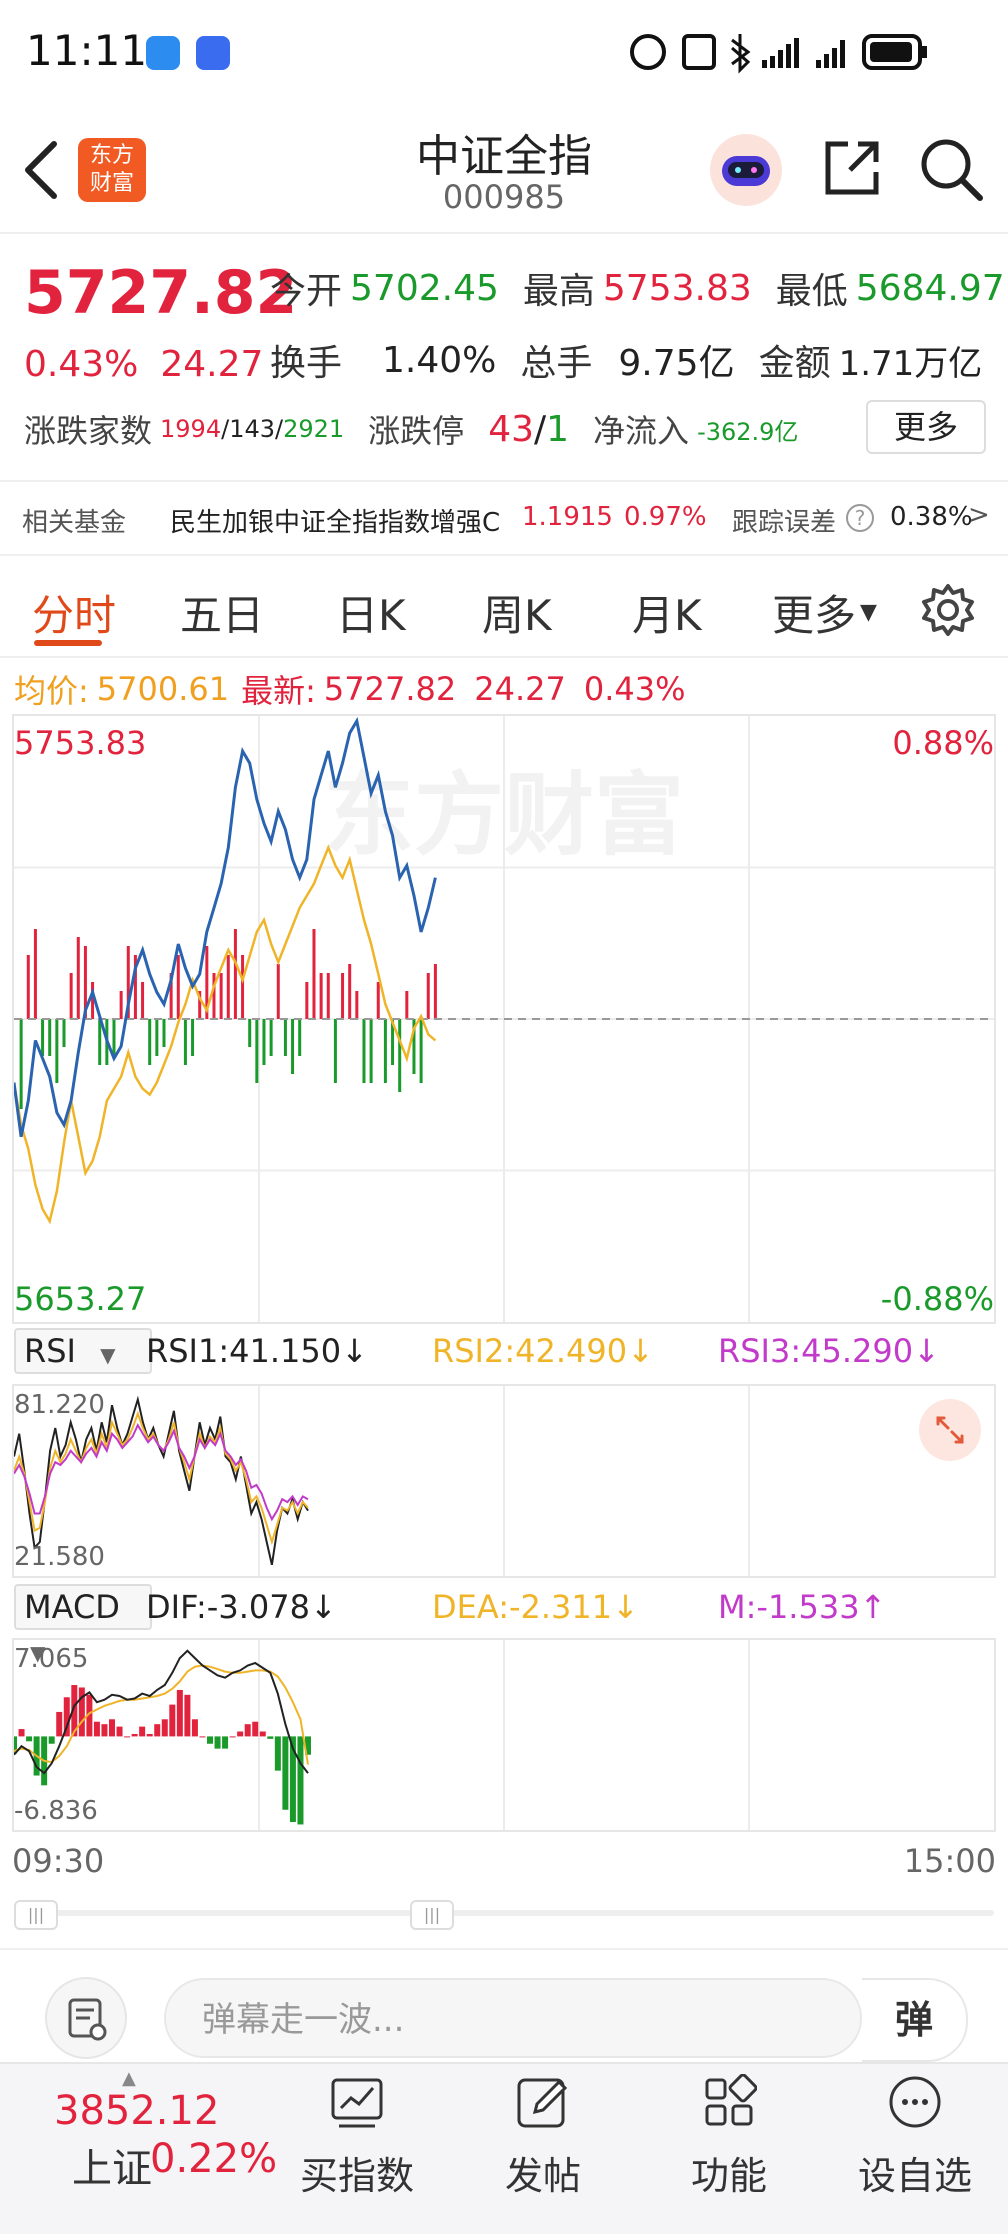 Image resolution: width=1008 pixels, height=2234 pixels. Describe the element at coordinates (949, 1861) in the screenshot. I see `time-end-label: 15:00` at that location.